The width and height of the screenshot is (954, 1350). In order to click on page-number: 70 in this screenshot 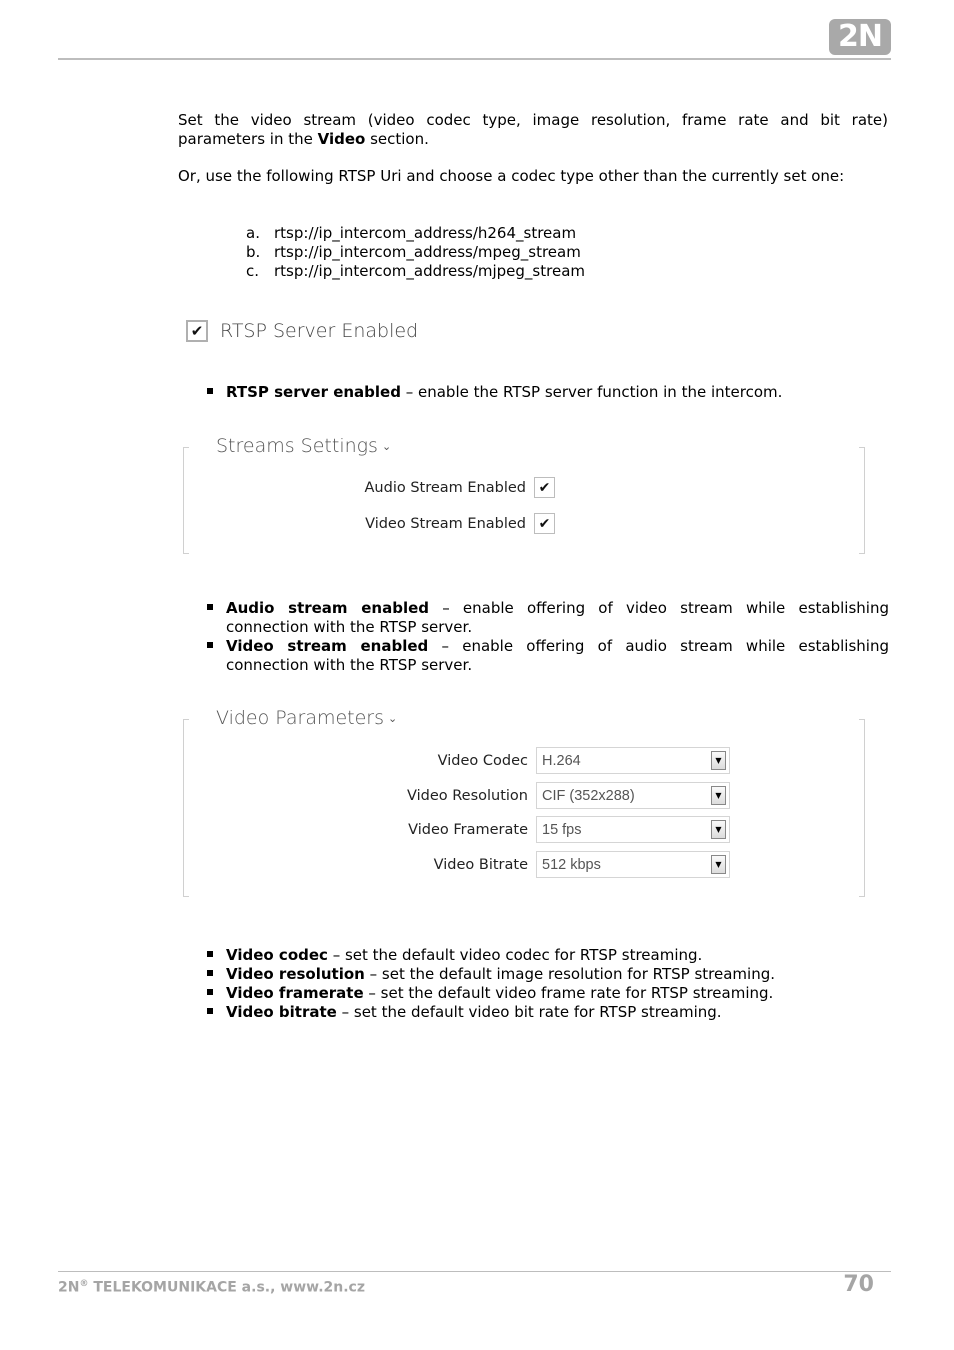, I will do `click(858, 1284)`.